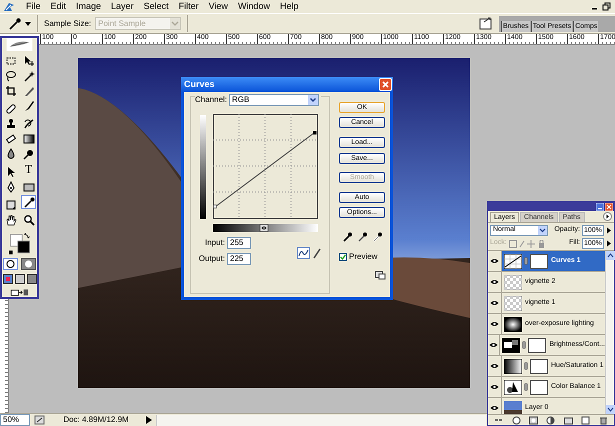 The width and height of the screenshot is (615, 426). What do you see at coordinates (609, 332) in the screenshot?
I see `vertical-scrollbar` at bounding box center [609, 332].